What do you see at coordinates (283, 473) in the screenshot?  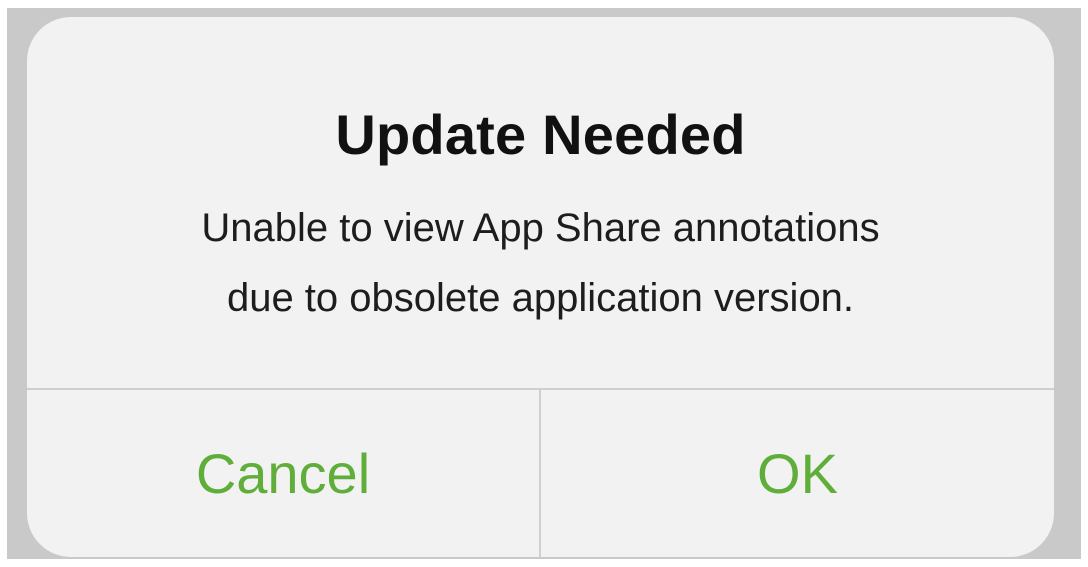 I see `cancel-button: Cancel` at bounding box center [283, 473].